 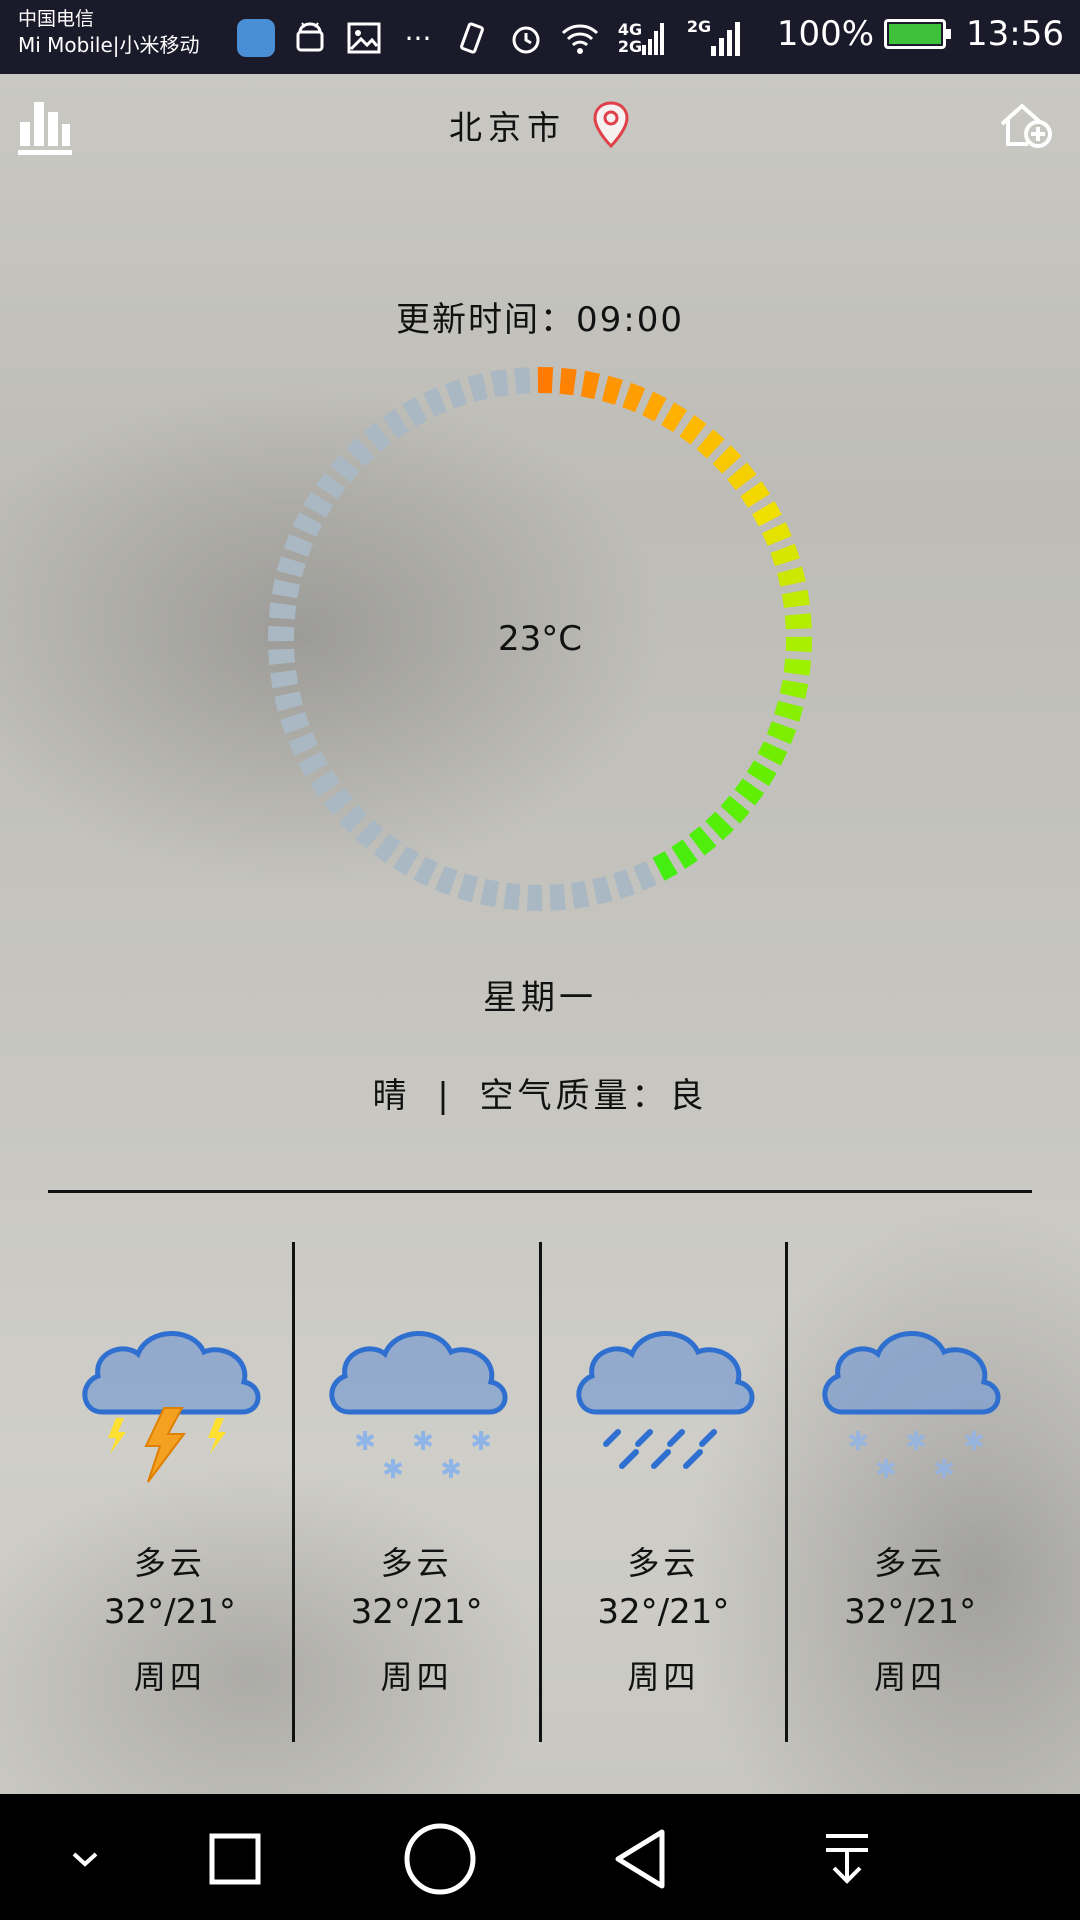 What do you see at coordinates (391, 1096) in the screenshot?
I see `condition: 晴` at bounding box center [391, 1096].